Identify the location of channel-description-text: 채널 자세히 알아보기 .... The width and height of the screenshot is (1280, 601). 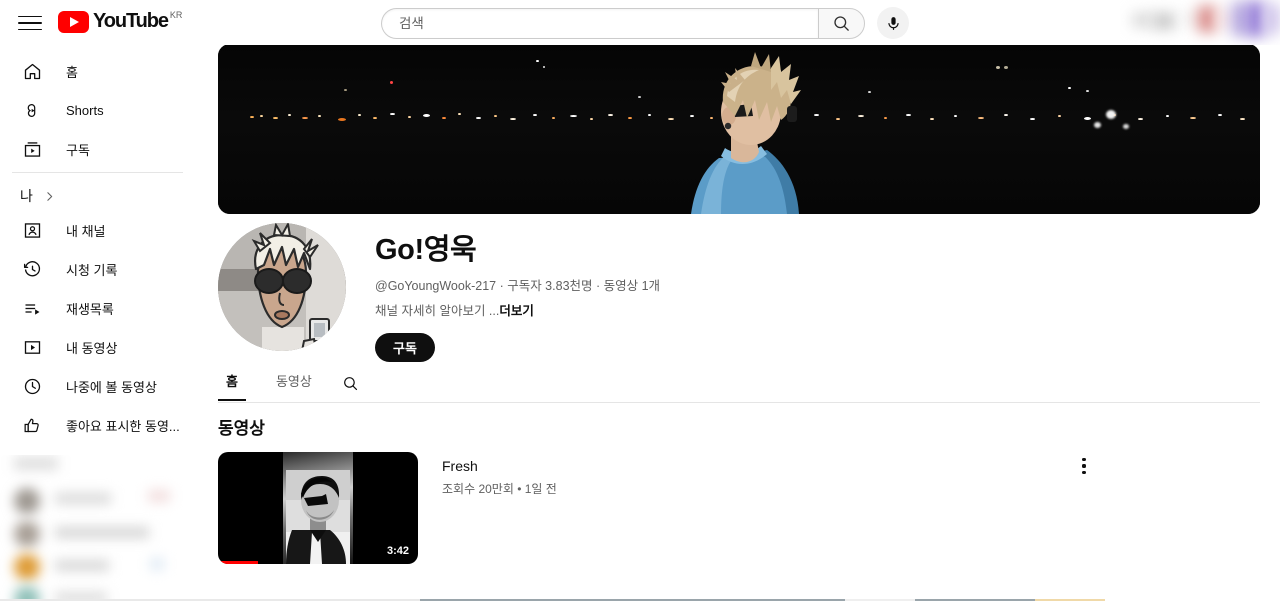
(437, 311).